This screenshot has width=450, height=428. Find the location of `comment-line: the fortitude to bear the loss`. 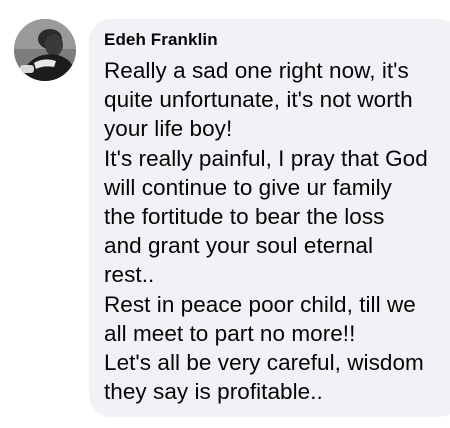

comment-line: the fortitude to bear the loss is located at coordinates (244, 217).